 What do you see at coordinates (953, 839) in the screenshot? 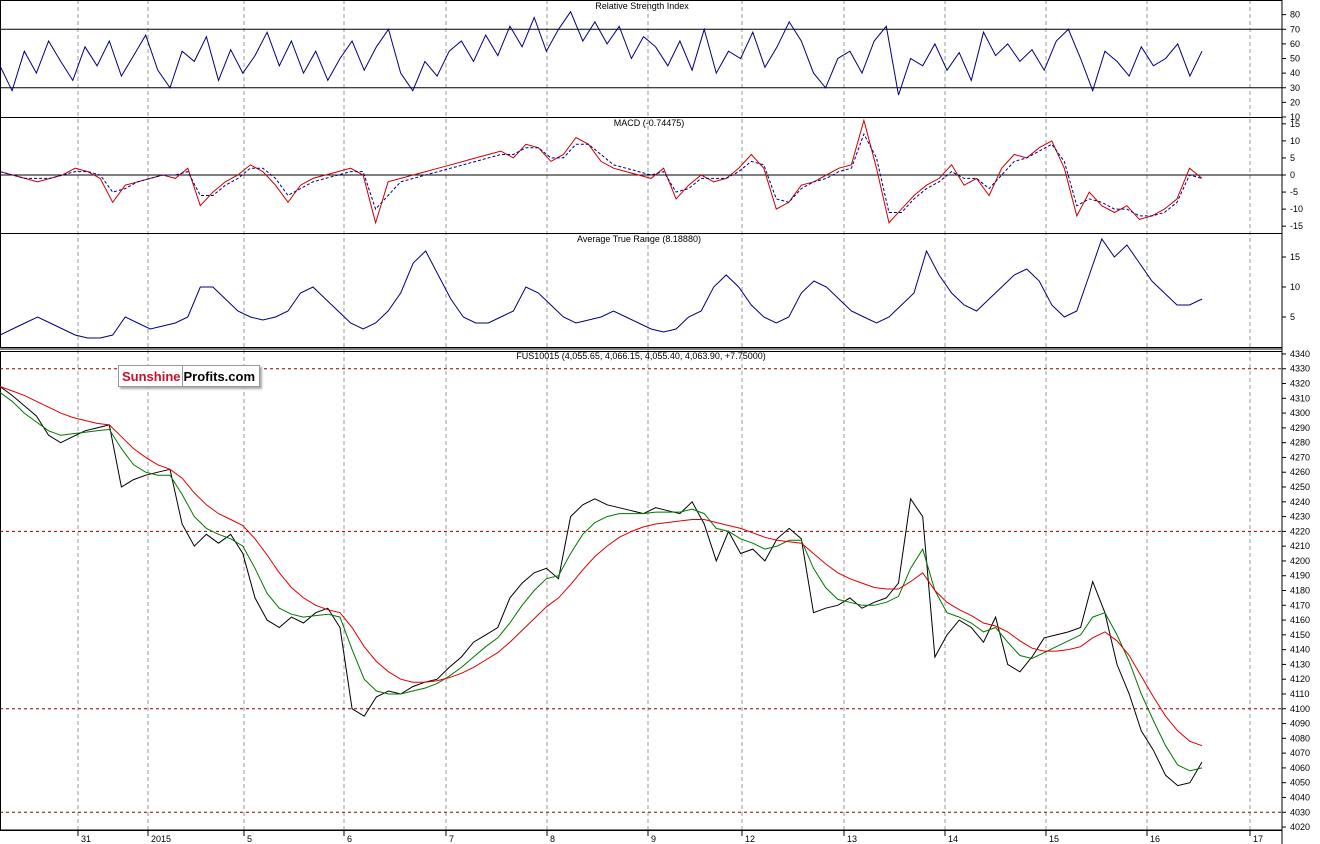
I see `x-tick-label: 14` at bounding box center [953, 839].